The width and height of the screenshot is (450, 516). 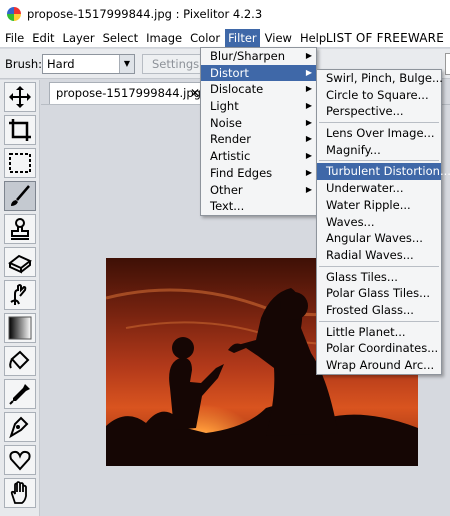 I want to click on paint-bucket-tool-icon, so click(x=19, y=360).